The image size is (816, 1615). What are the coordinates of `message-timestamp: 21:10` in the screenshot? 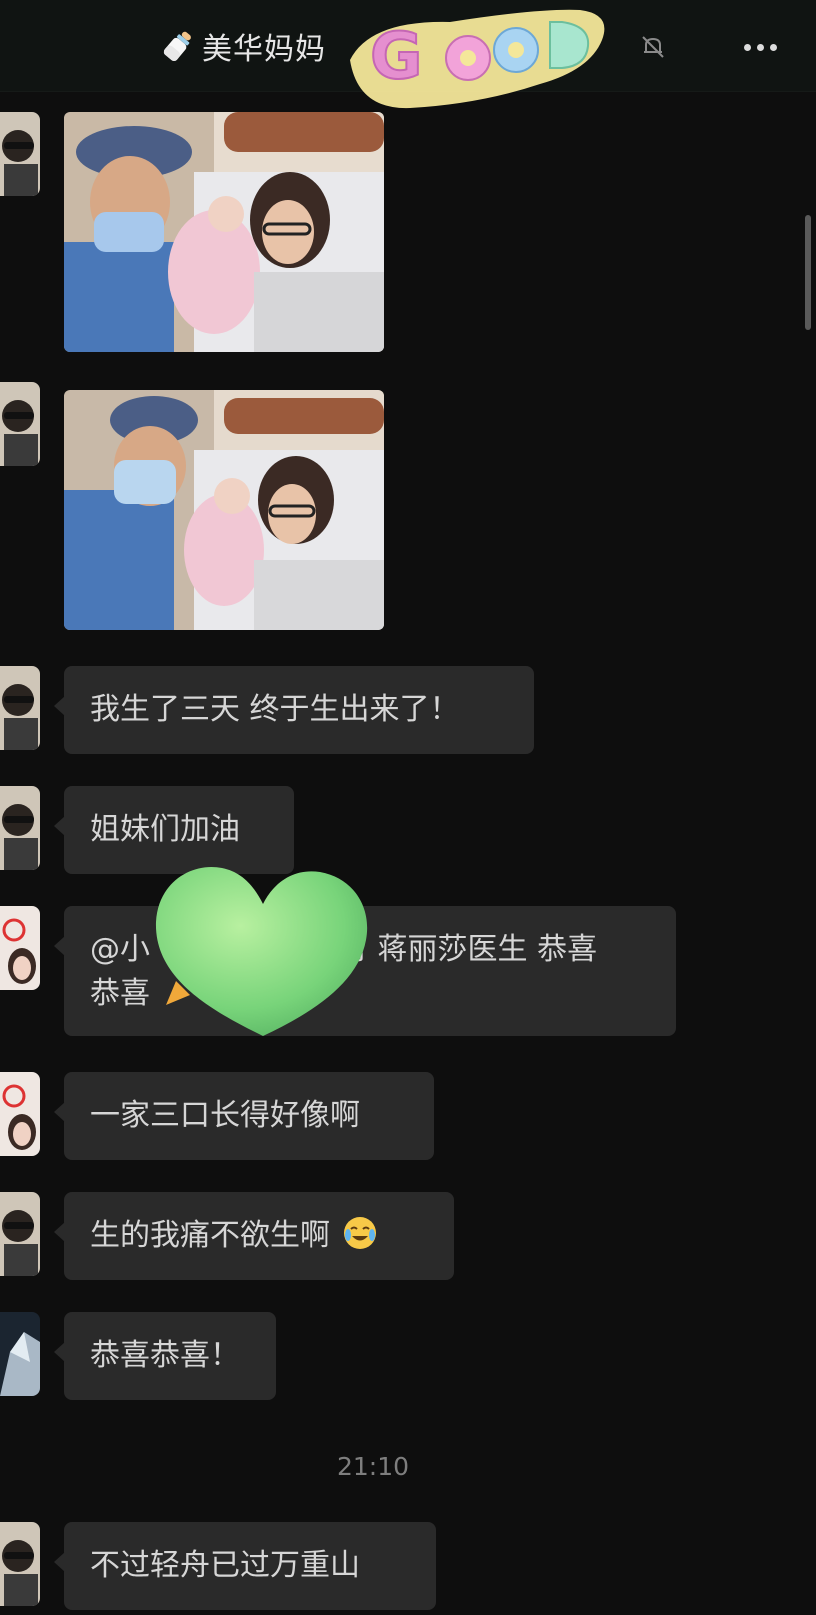 It's located at (373, 1466).